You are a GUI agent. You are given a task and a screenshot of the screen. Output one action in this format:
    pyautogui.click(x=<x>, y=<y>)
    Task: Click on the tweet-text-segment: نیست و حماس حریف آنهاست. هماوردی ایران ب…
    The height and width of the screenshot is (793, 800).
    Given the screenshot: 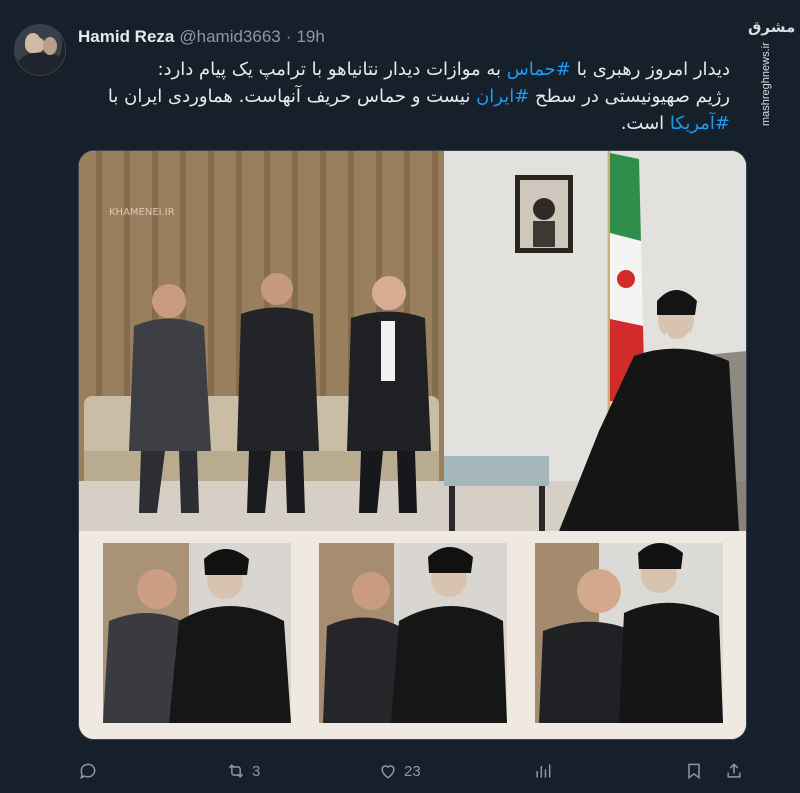 What is the action you would take?
    pyautogui.click(x=292, y=96)
    